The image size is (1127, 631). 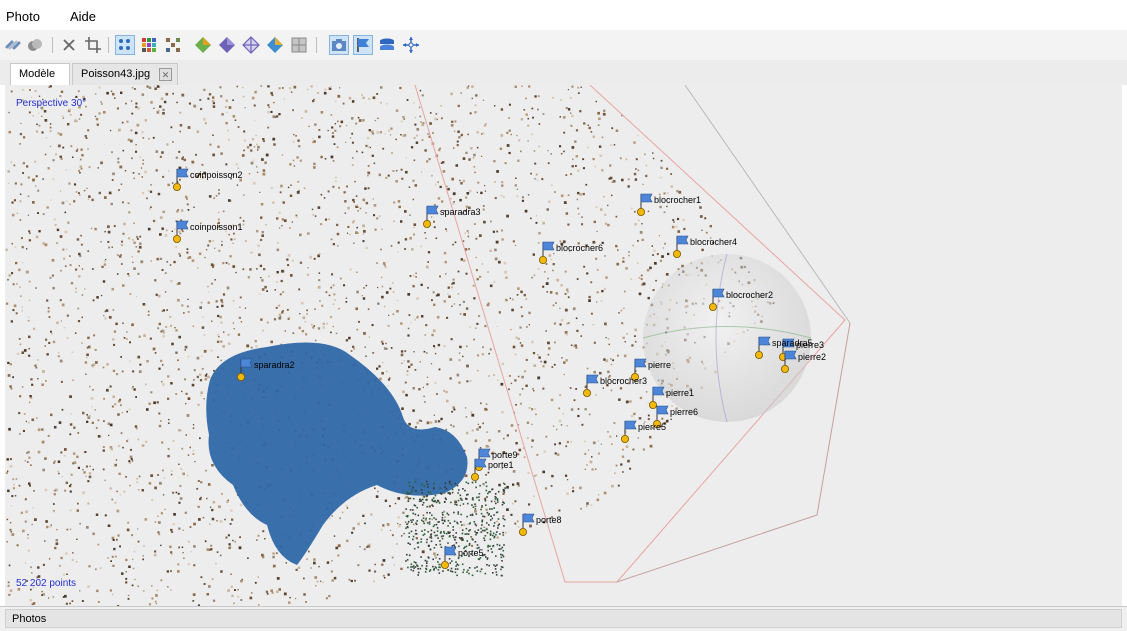 I want to click on marker-label: pierre2, so click(x=812, y=357).